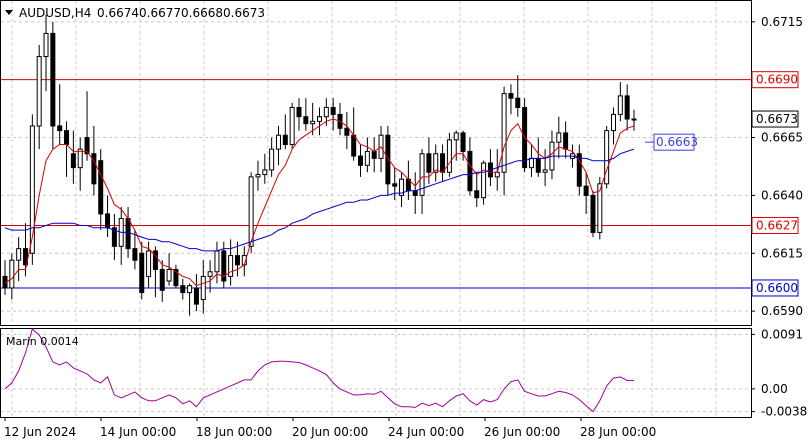  What do you see at coordinates (426, 432) in the screenshot?
I see `time-tick-label: 24 Jun 00:00` at bounding box center [426, 432].